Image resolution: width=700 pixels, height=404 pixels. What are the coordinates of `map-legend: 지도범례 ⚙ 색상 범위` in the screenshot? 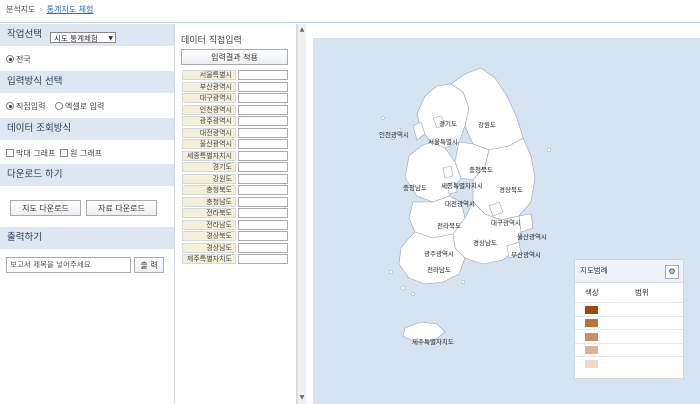 It's located at (629, 319).